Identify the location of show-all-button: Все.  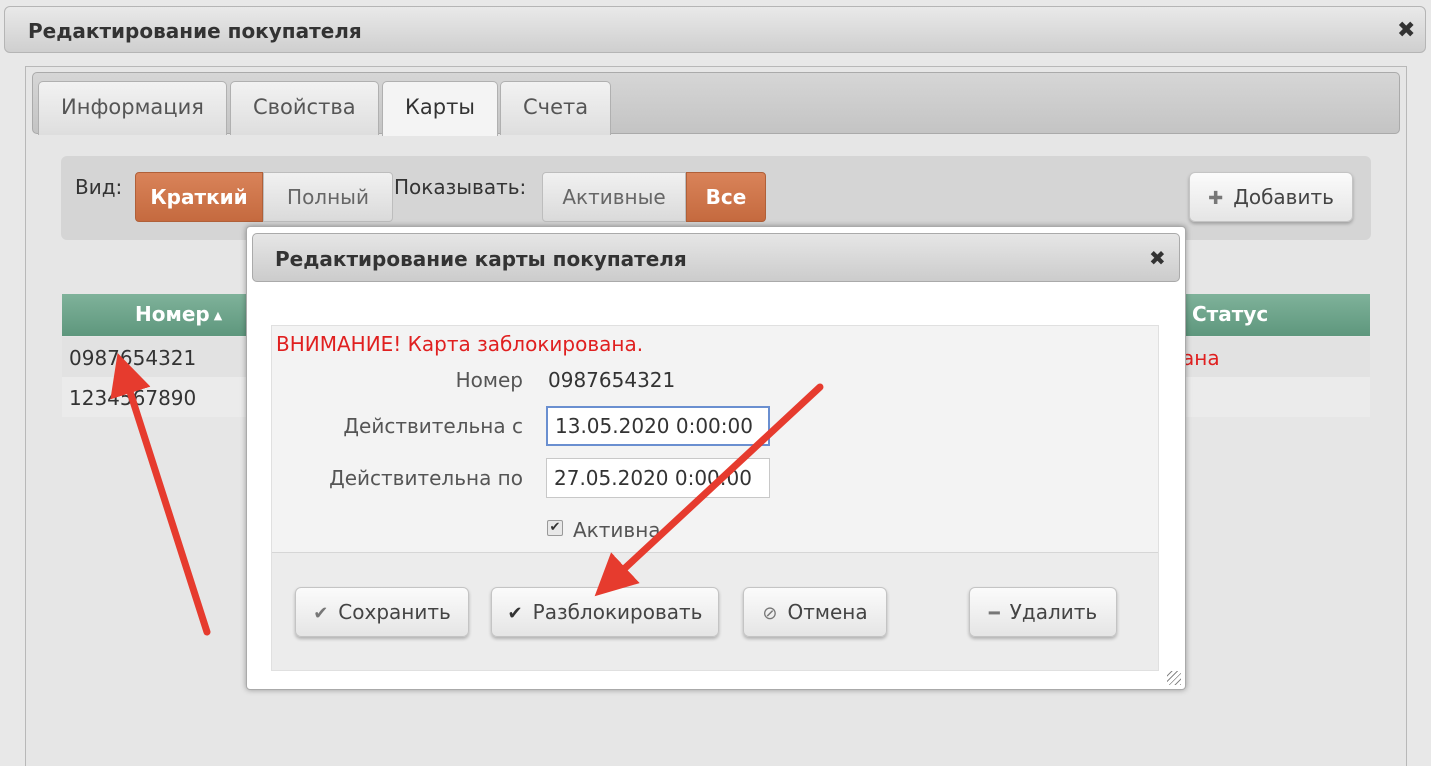
(726, 197).